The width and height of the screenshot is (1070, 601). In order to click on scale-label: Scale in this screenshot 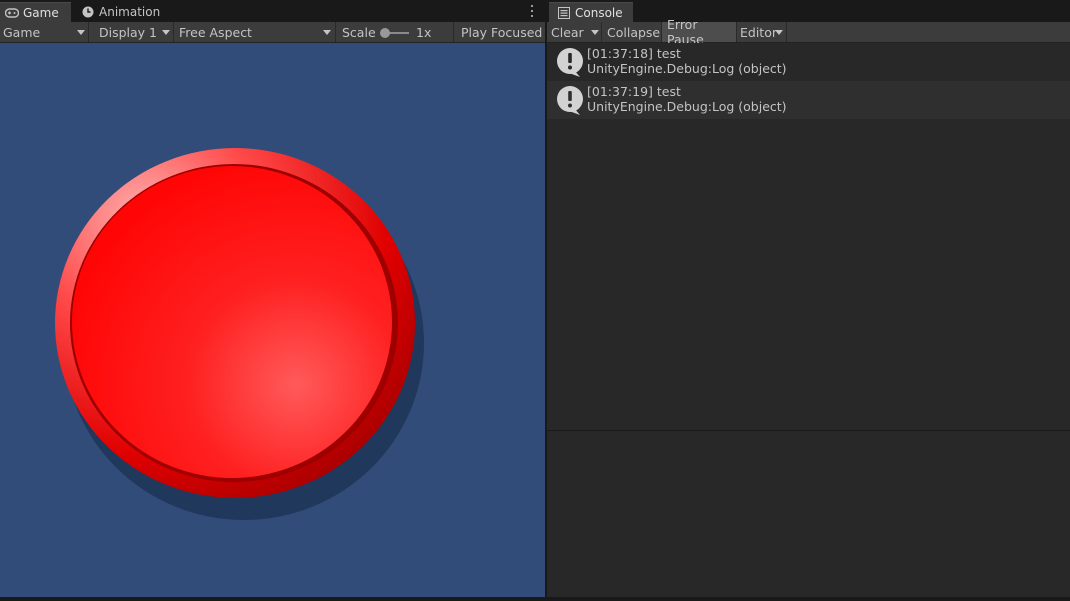, I will do `click(359, 32)`.